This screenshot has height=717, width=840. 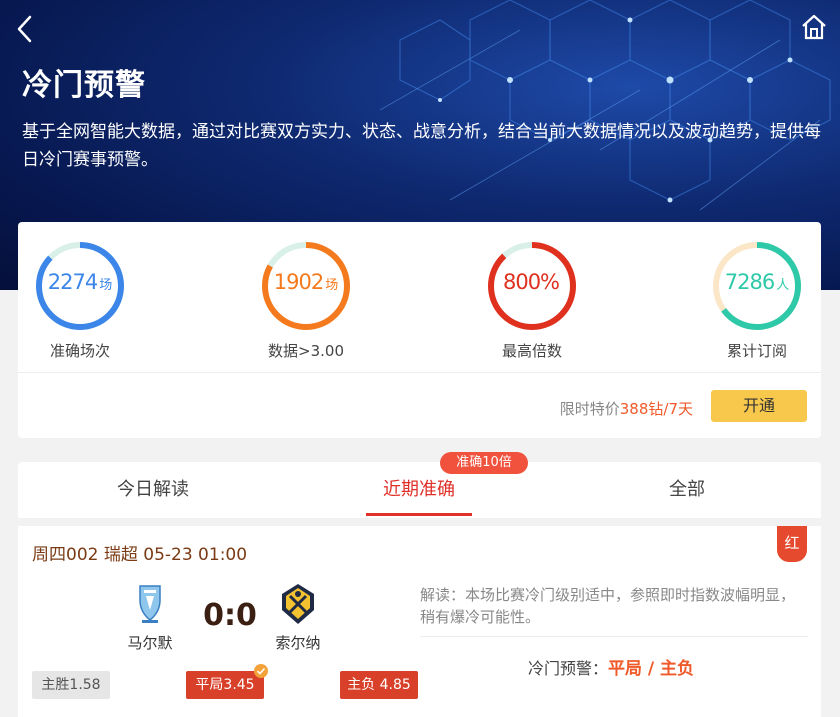 What do you see at coordinates (298, 643) in the screenshot?
I see `away-team-name: 索尔纳` at bounding box center [298, 643].